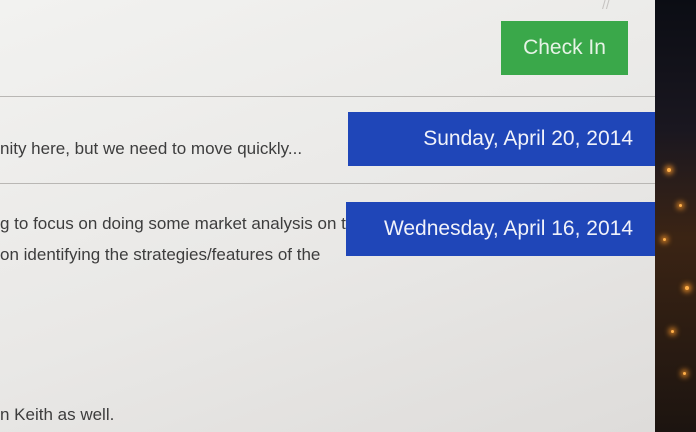 The width and height of the screenshot is (696, 432). I want to click on entry-date-badge: Sunday, April 20, 2014, so click(501, 139).